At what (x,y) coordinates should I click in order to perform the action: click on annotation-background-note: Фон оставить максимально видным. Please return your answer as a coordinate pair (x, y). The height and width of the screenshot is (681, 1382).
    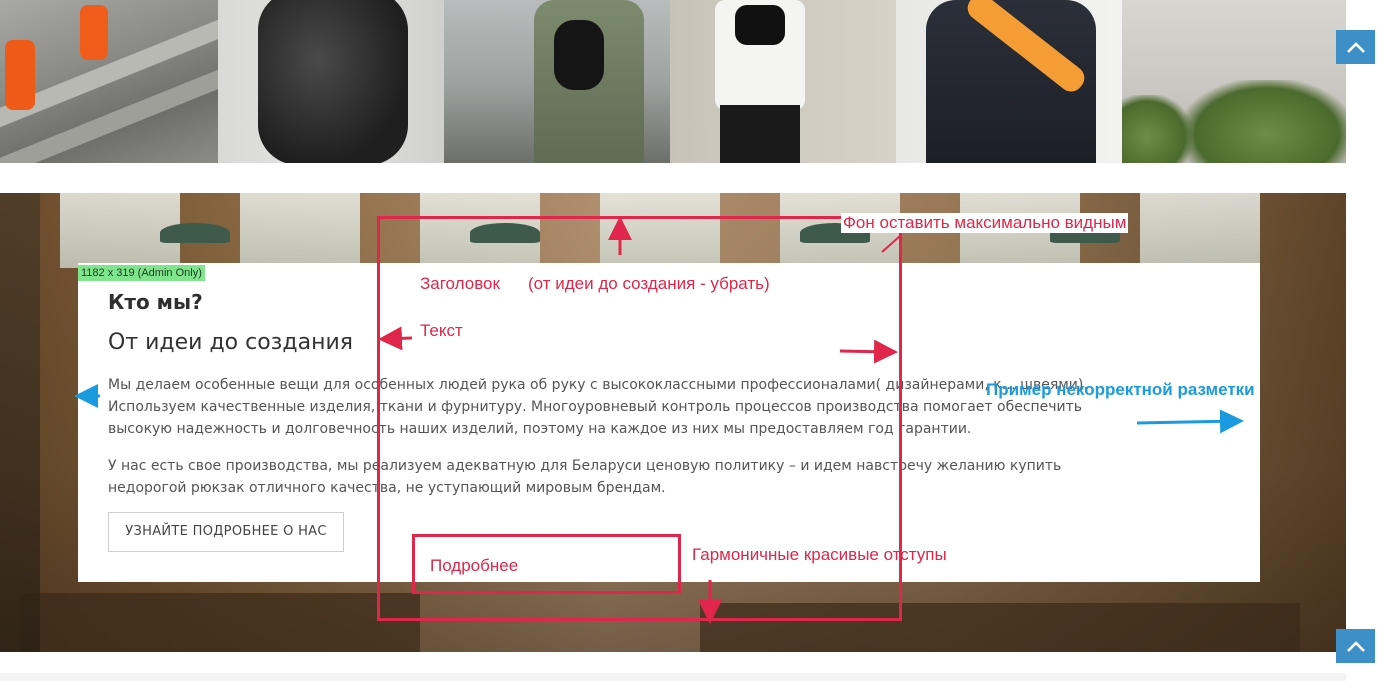
    Looking at the image, I should click on (985, 223).